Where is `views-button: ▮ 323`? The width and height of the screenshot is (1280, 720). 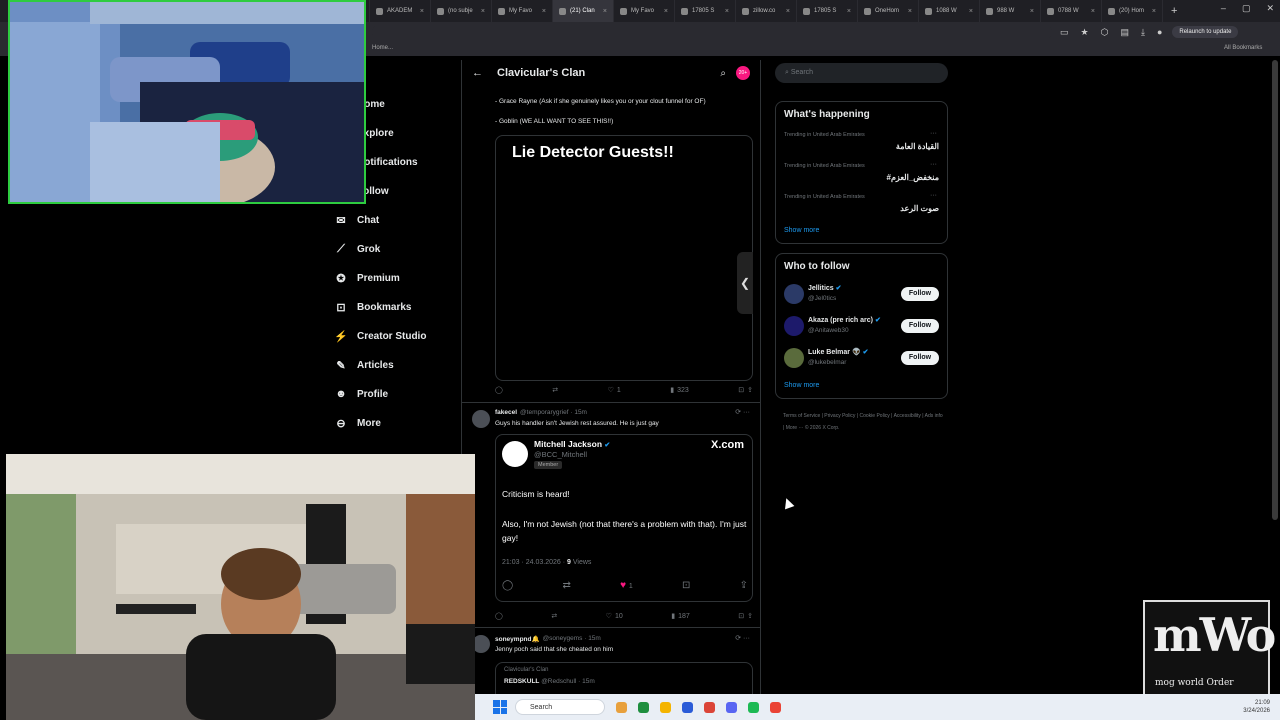 views-button: ▮ 323 is located at coordinates (679, 390).